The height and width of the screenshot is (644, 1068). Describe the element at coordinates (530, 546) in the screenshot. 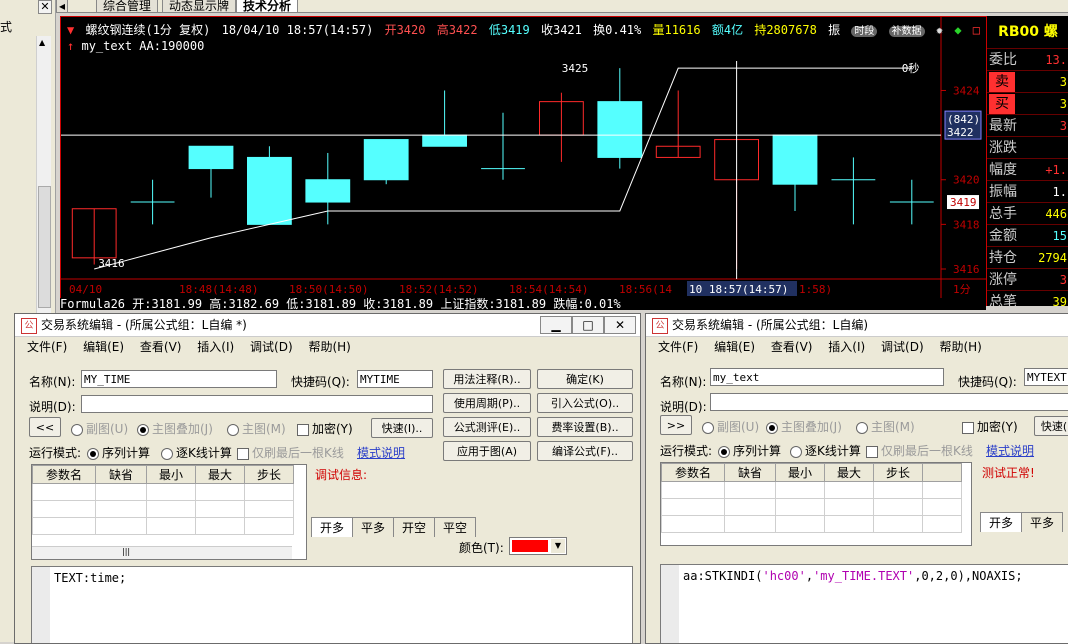

I see `color-swatch` at that location.